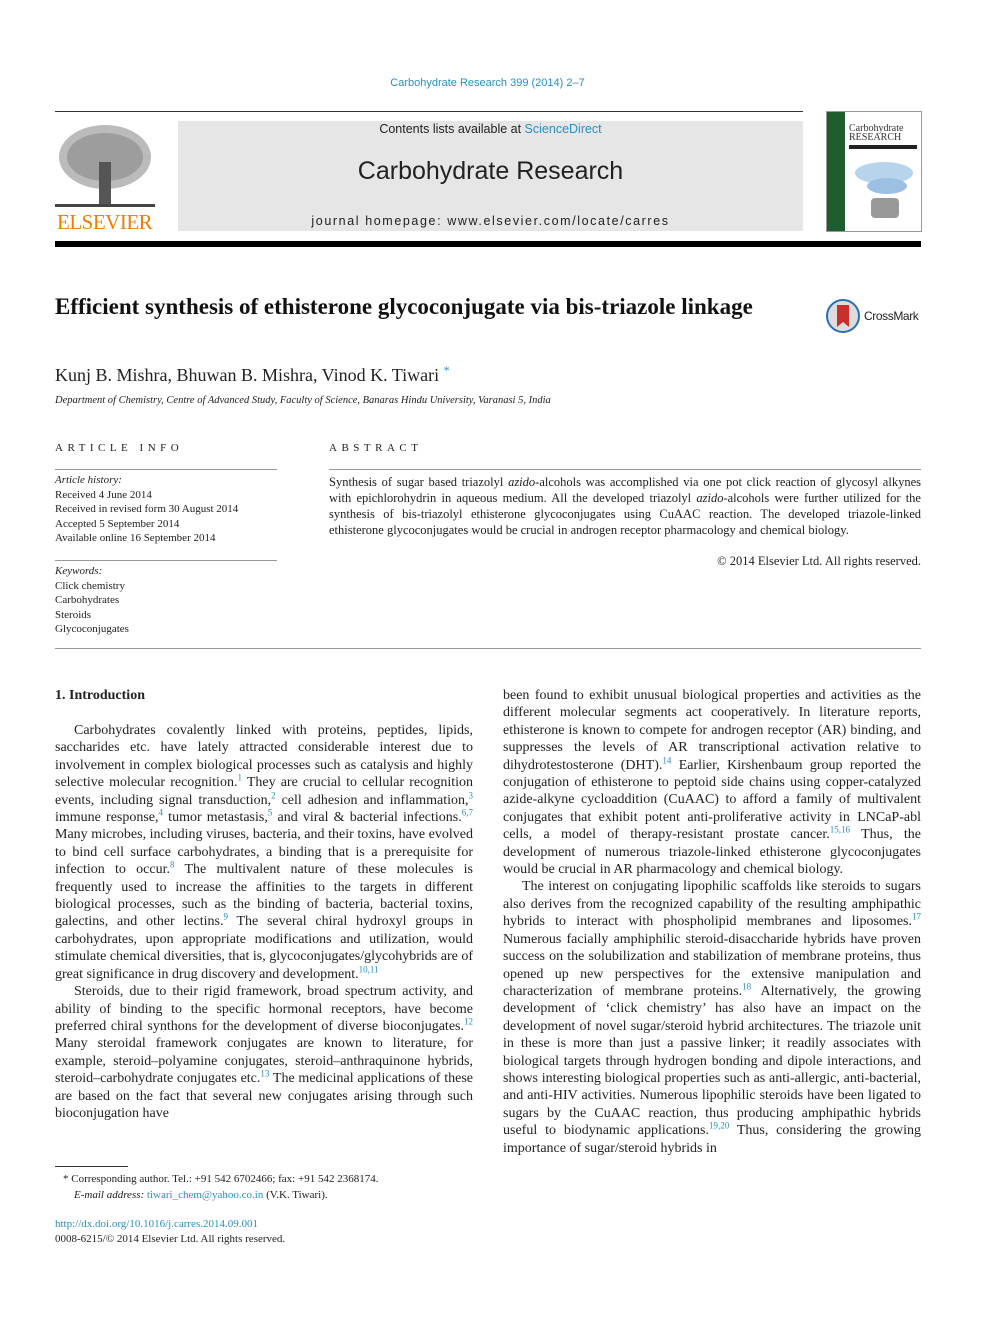 This screenshot has width=992, height=1323. I want to click on corresponding-author-mark: *, so click(447, 370).